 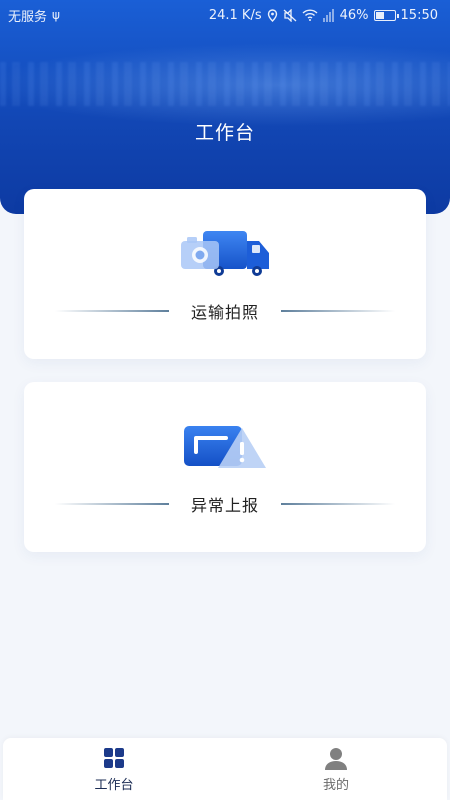 I want to click on network-speed: 24.1 K/s, so click(x=235, y=15).